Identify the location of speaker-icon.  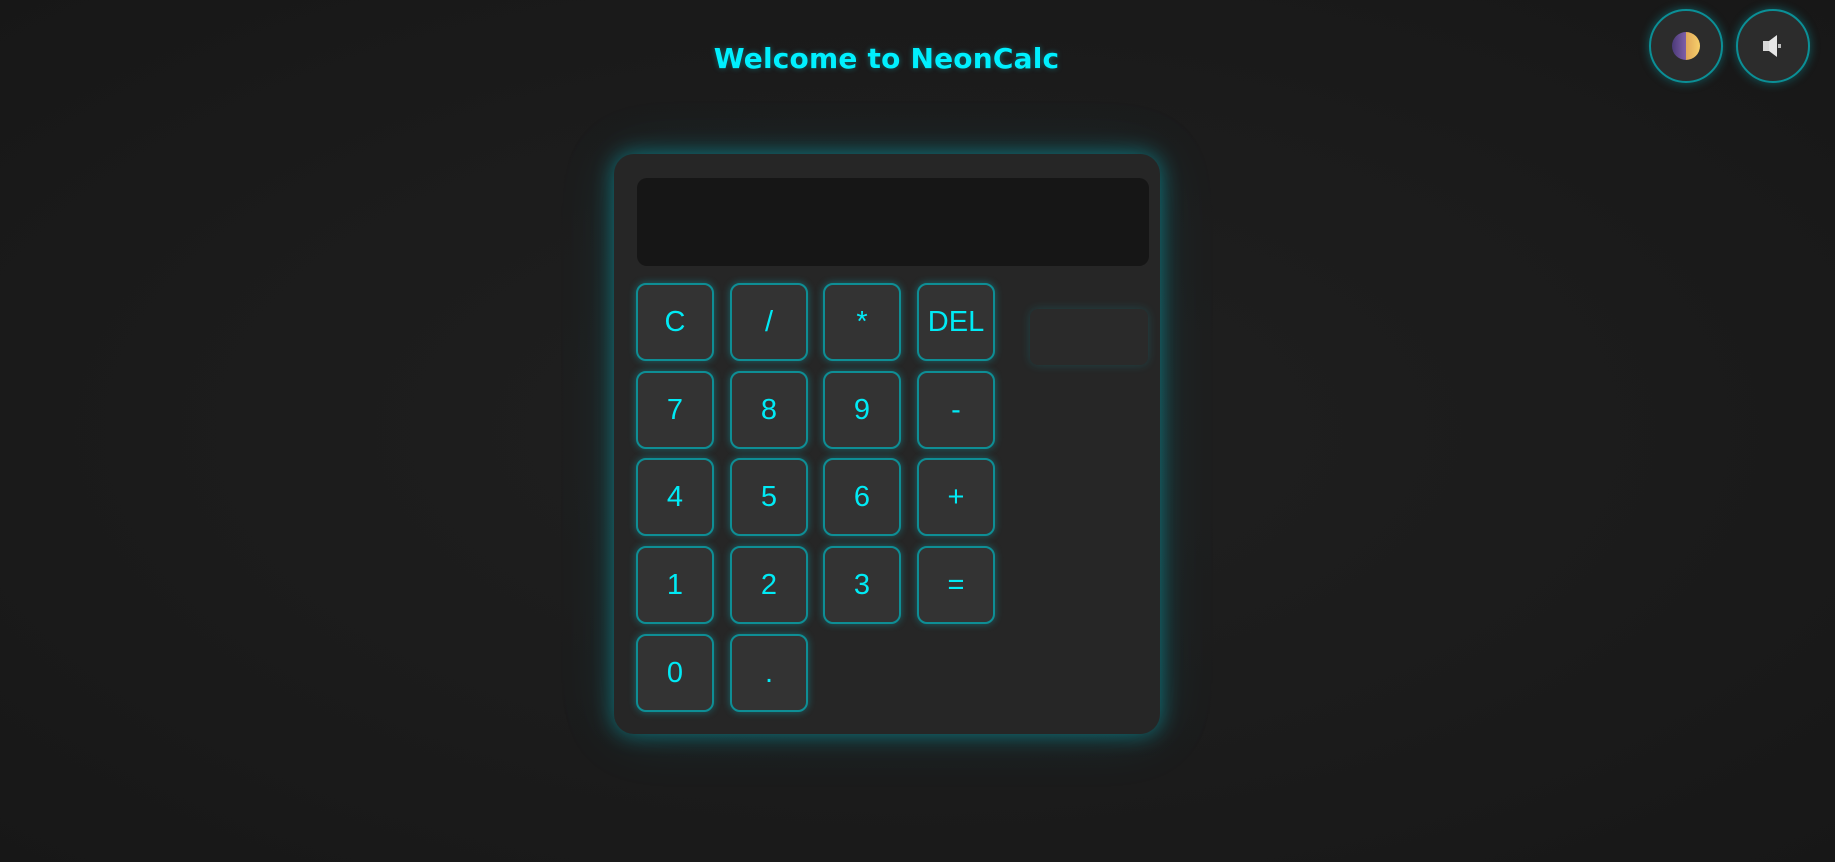
(1772, 46).